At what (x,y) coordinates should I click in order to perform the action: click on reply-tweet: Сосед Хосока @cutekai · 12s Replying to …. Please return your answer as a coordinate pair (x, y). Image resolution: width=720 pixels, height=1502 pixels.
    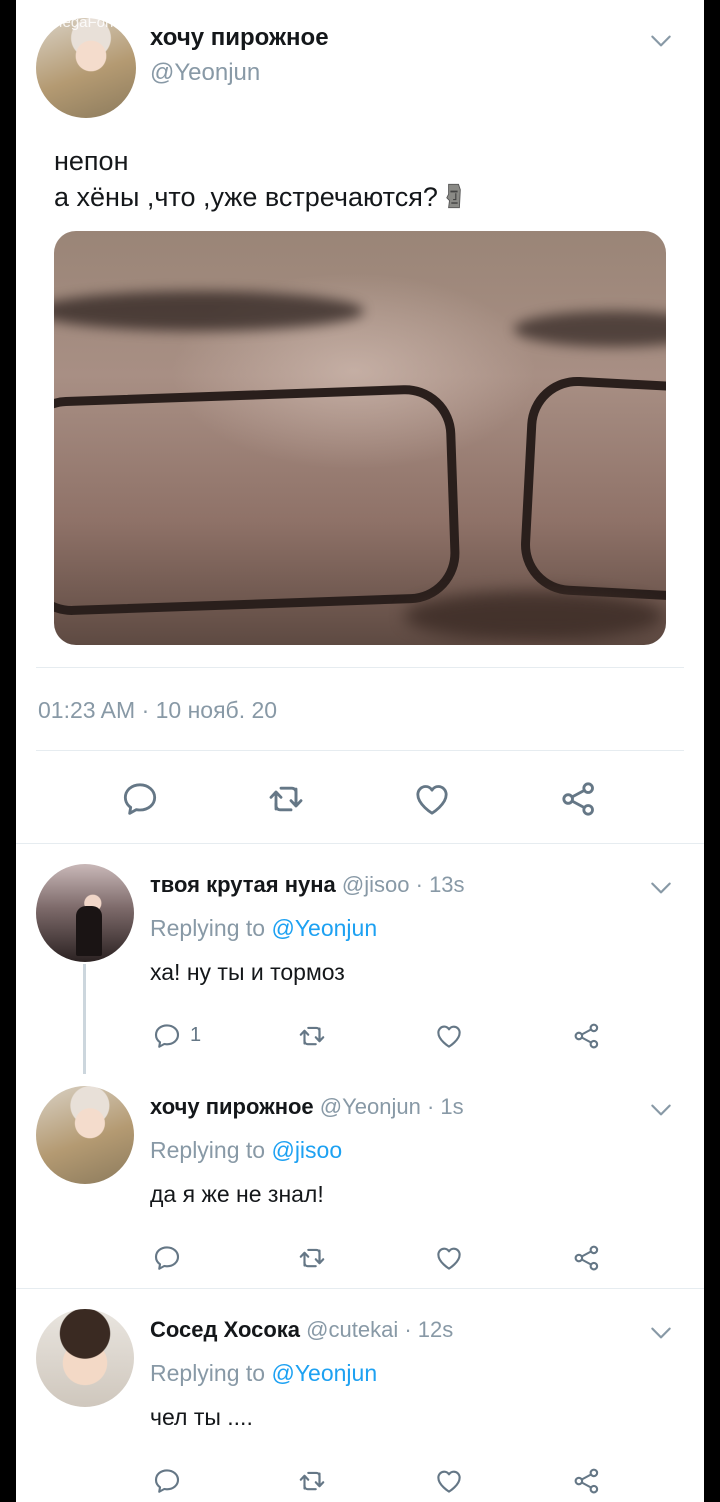
    Looking at the image, I should click on (360, 1395).